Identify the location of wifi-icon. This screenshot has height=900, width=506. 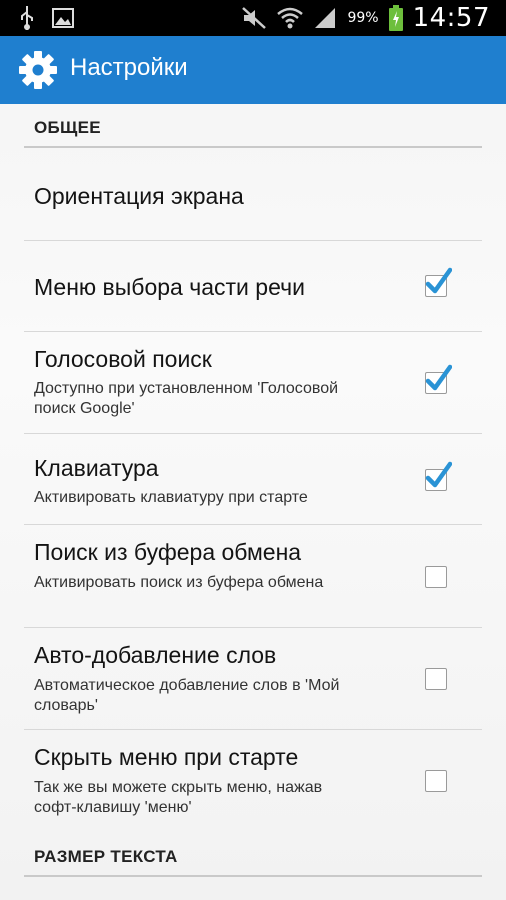
(290, 18).